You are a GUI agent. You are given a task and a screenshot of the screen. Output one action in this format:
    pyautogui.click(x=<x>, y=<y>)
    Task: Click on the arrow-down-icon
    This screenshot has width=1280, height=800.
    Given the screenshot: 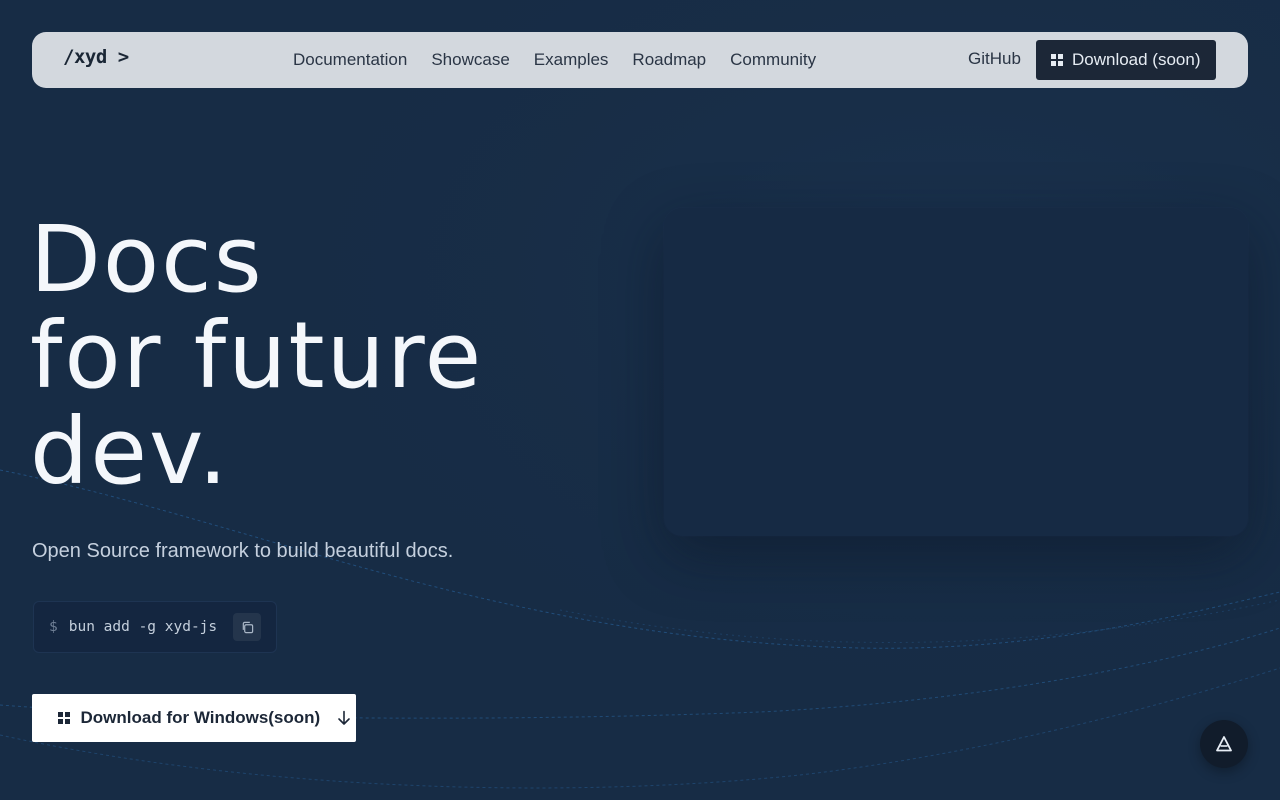 What is the action you would take?
    pyautogui.click(x=344, y=718)
    